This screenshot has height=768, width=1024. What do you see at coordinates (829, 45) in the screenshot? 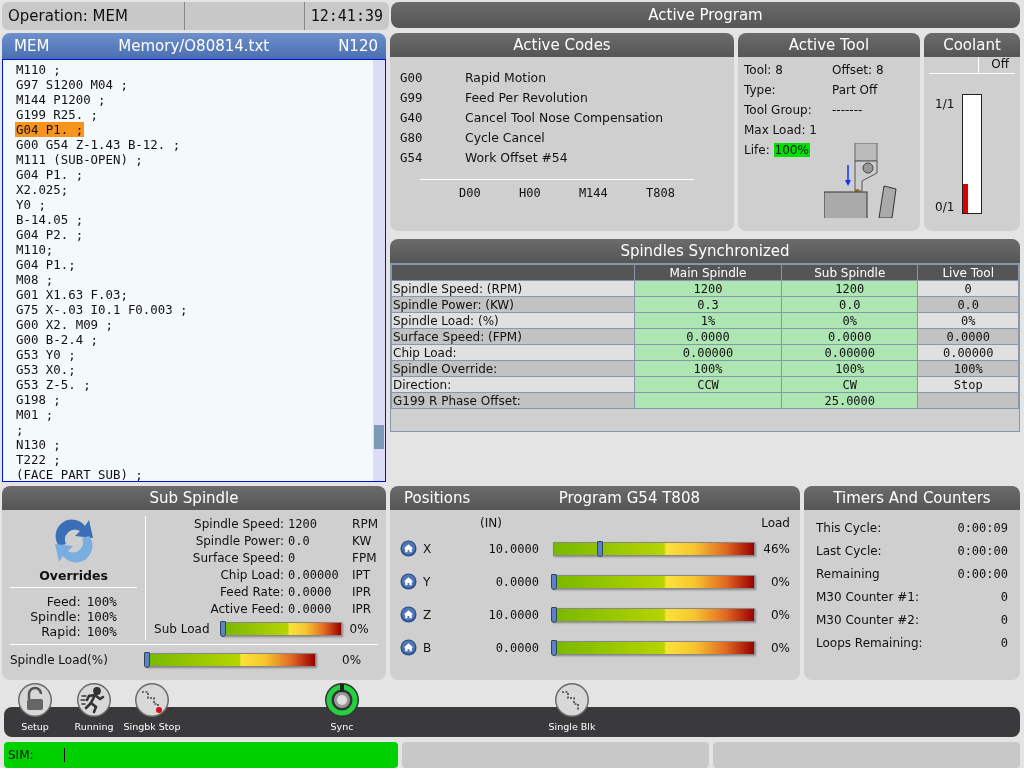
I see `panel-title: Active Tool` at bounding box center [829, 45].